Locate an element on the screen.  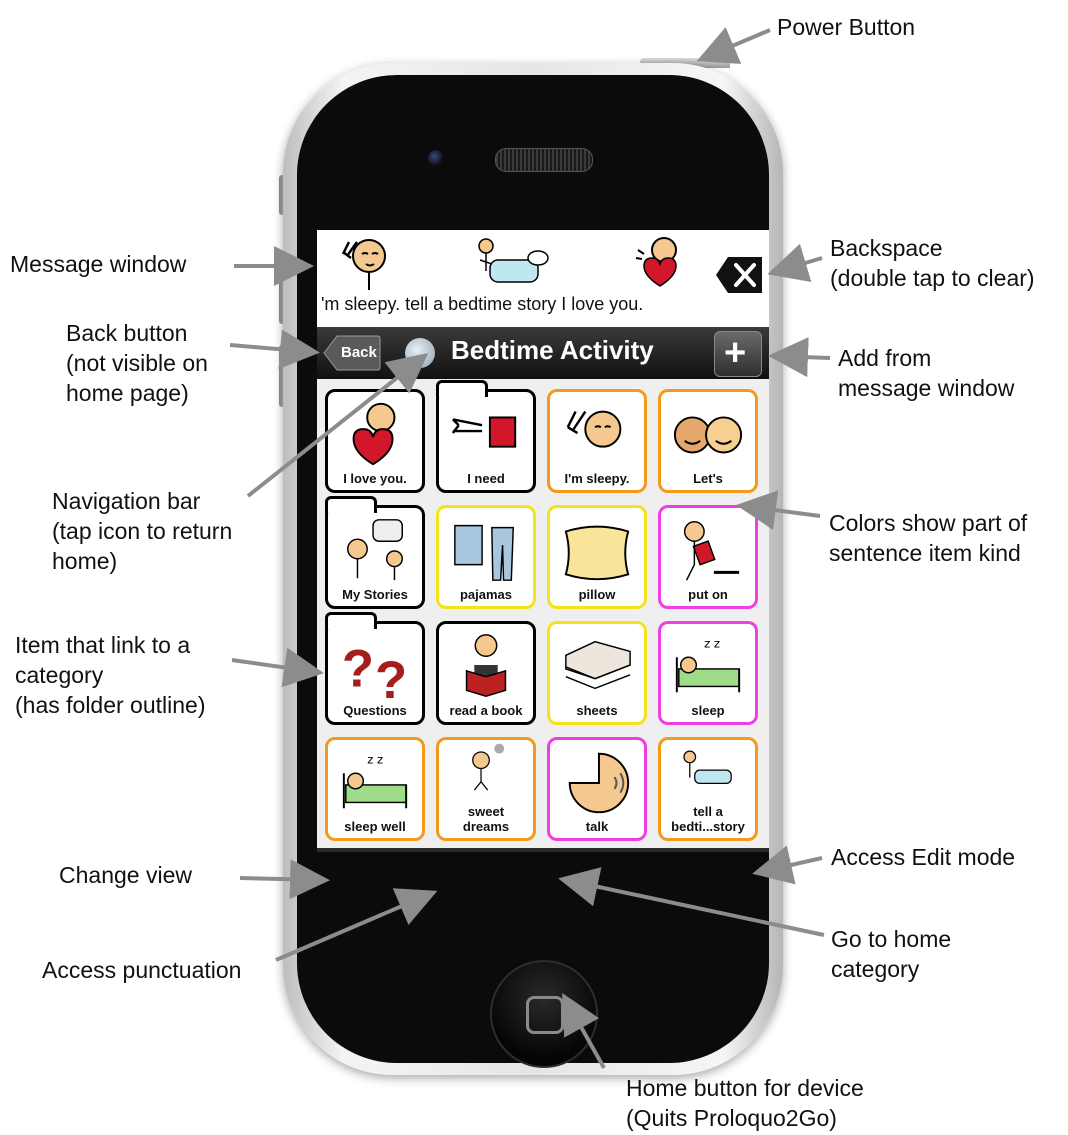
symbol-tile: tell a bedti...story is located at coordinates (708, 789).